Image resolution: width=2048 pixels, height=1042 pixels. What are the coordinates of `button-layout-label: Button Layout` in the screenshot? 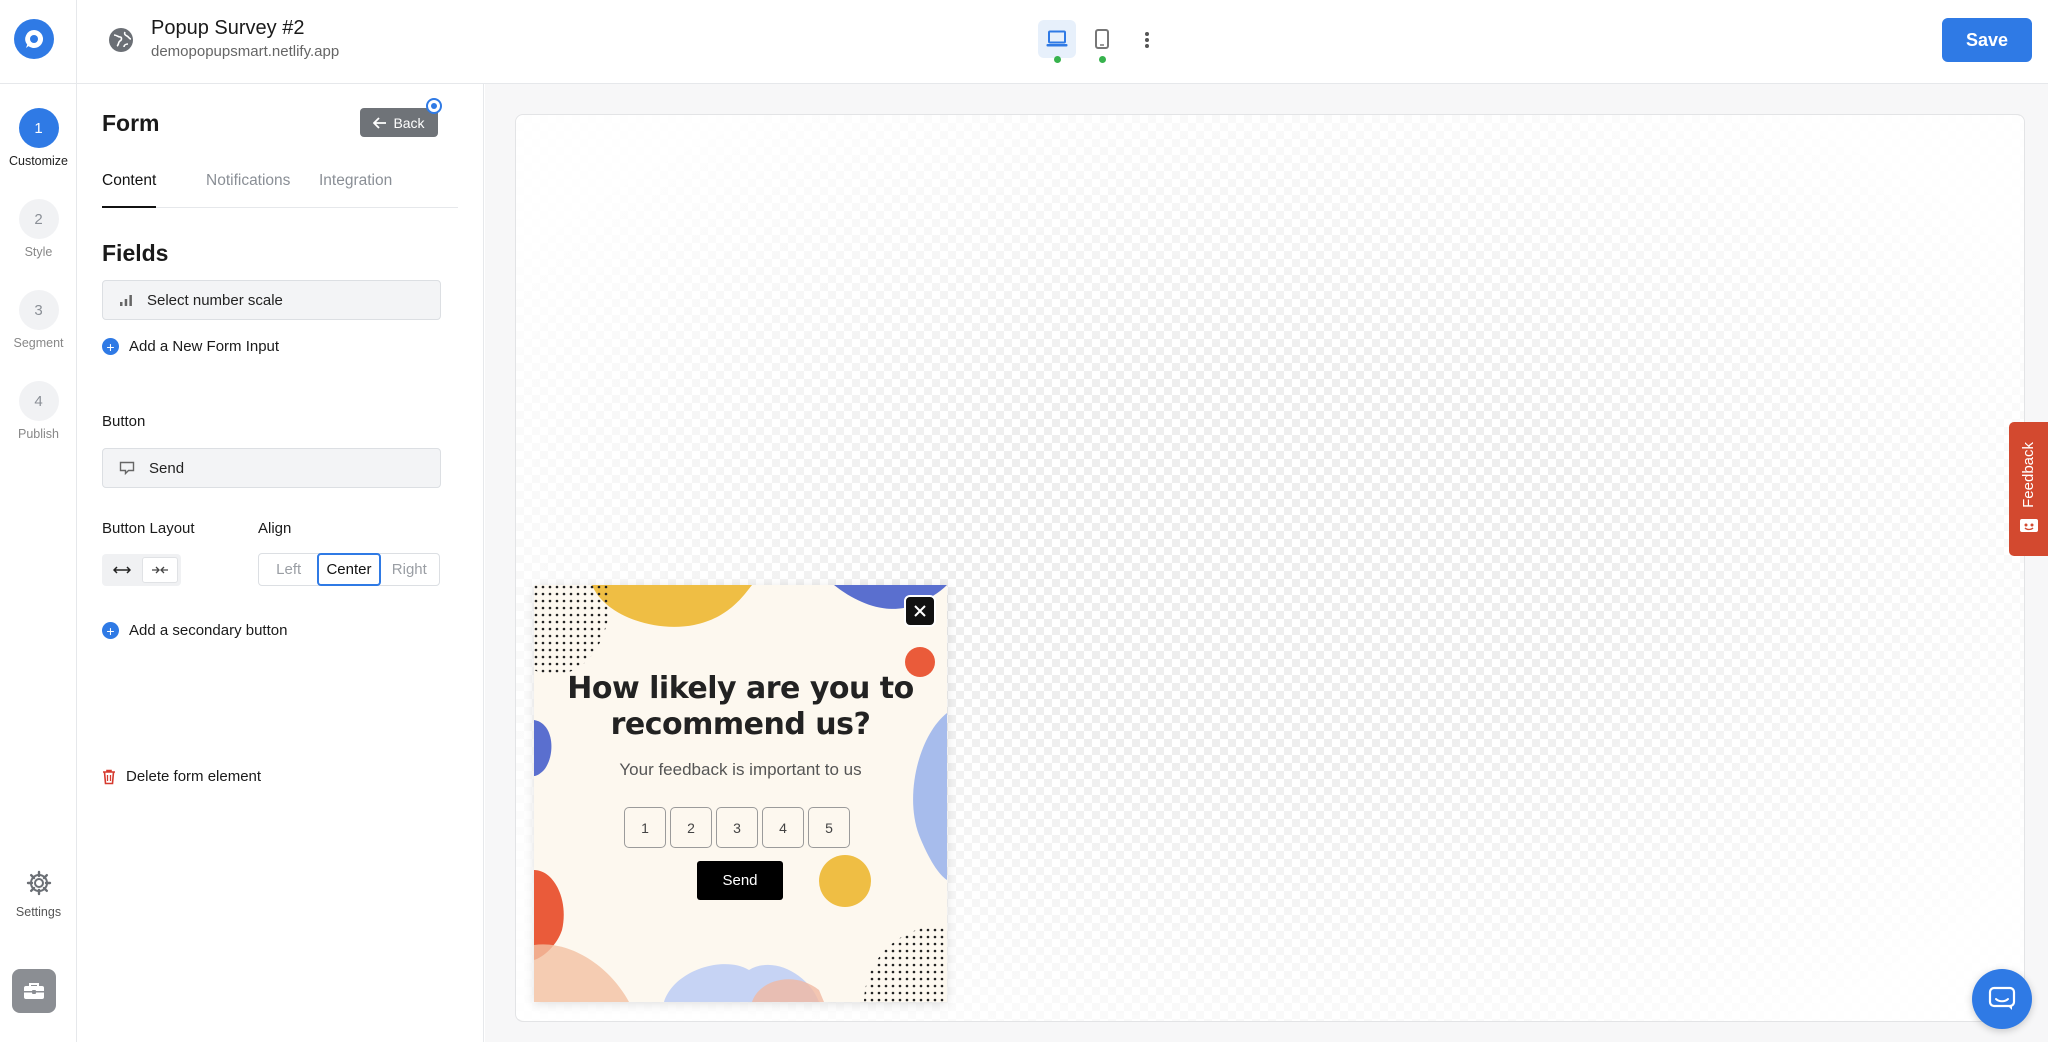 It's located at (148, 528).